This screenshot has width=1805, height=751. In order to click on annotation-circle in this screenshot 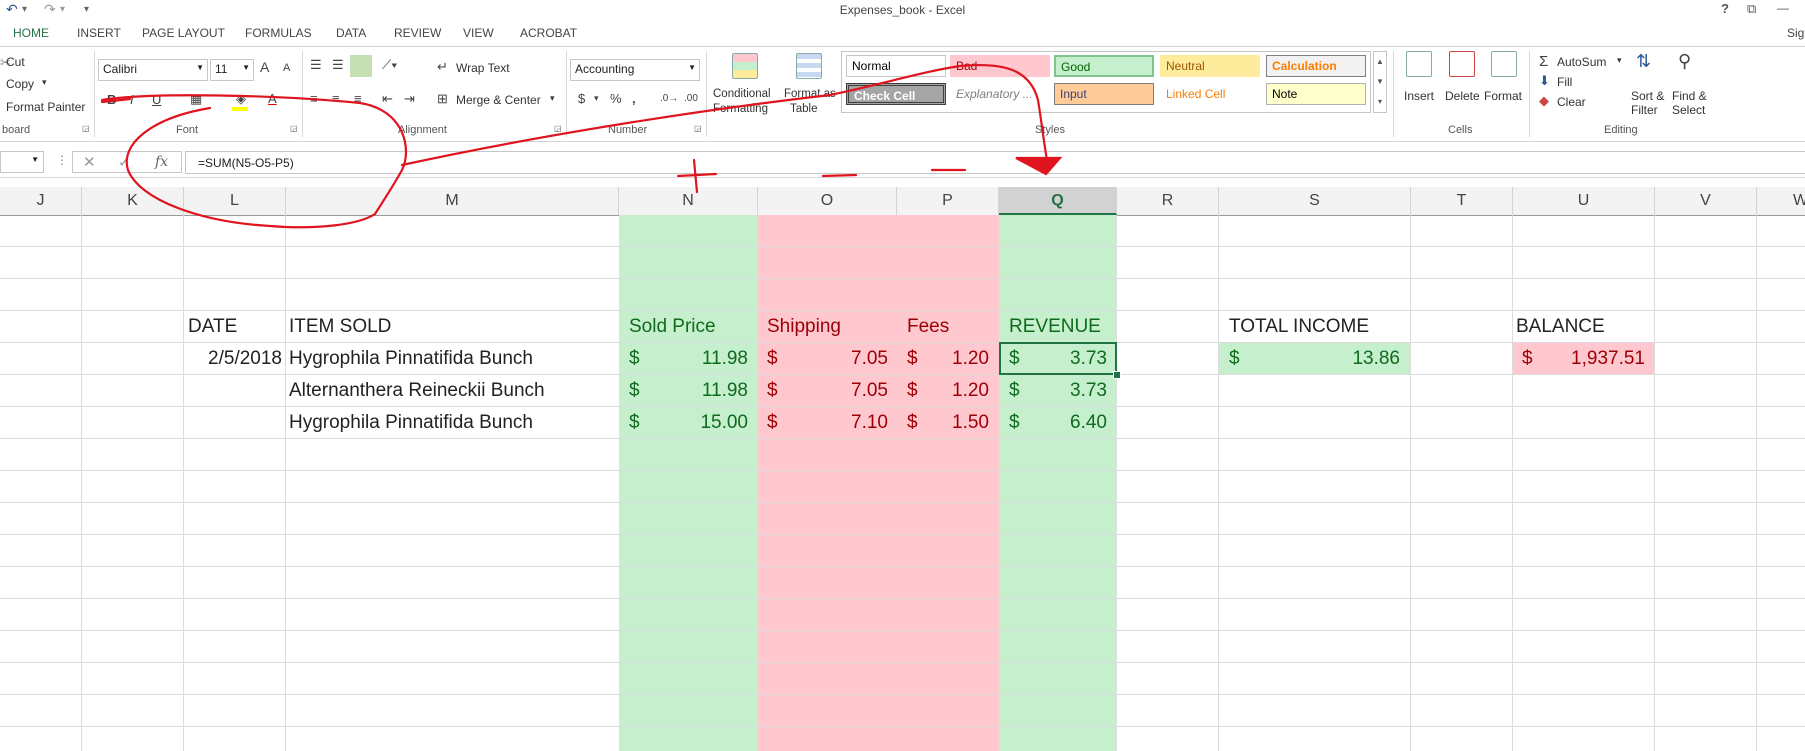, I will do `click(254, 161)`.